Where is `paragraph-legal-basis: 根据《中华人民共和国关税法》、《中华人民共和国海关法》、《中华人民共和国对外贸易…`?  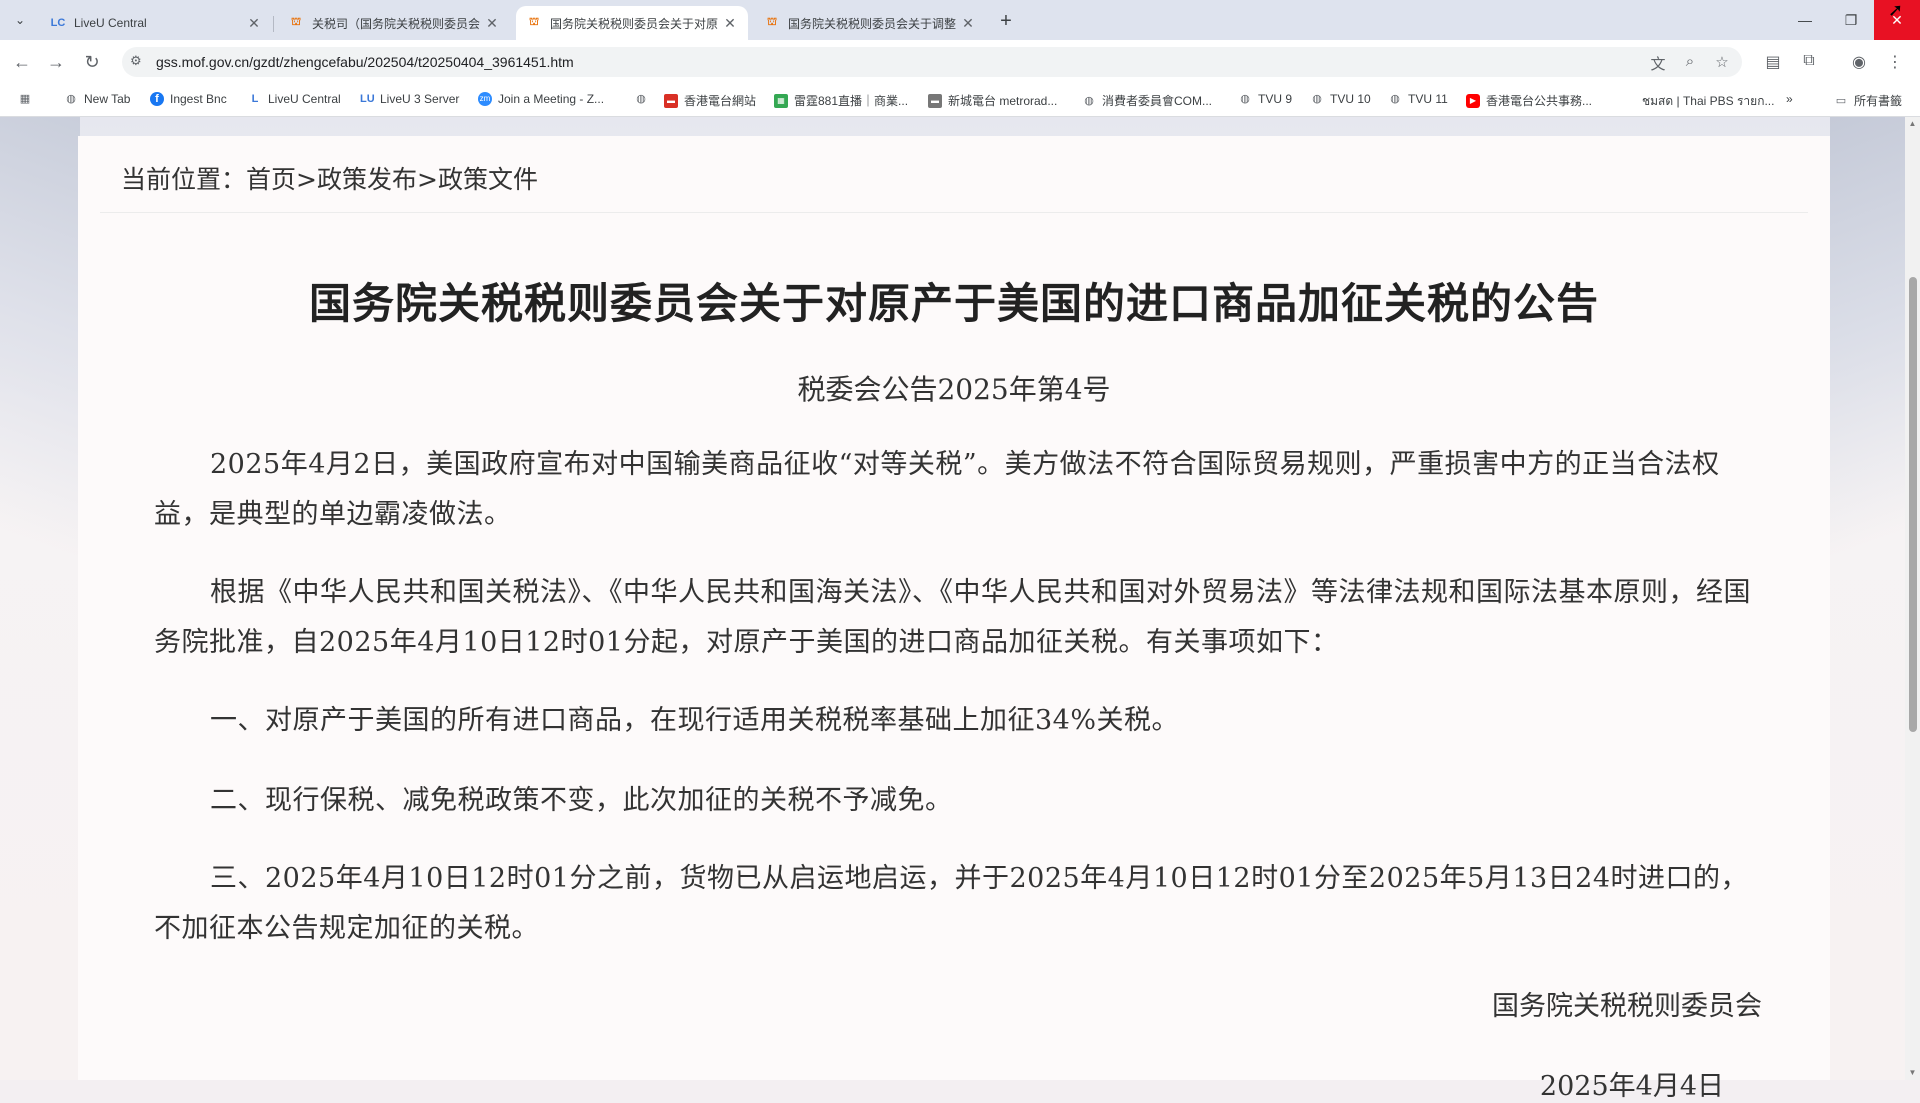
paragraph-legal-basis: 根据《中华人民共和国关税法》、《中华人民共和国海关法》、《中华人民共和国对外贸易… is located at coordinates (952, 617).